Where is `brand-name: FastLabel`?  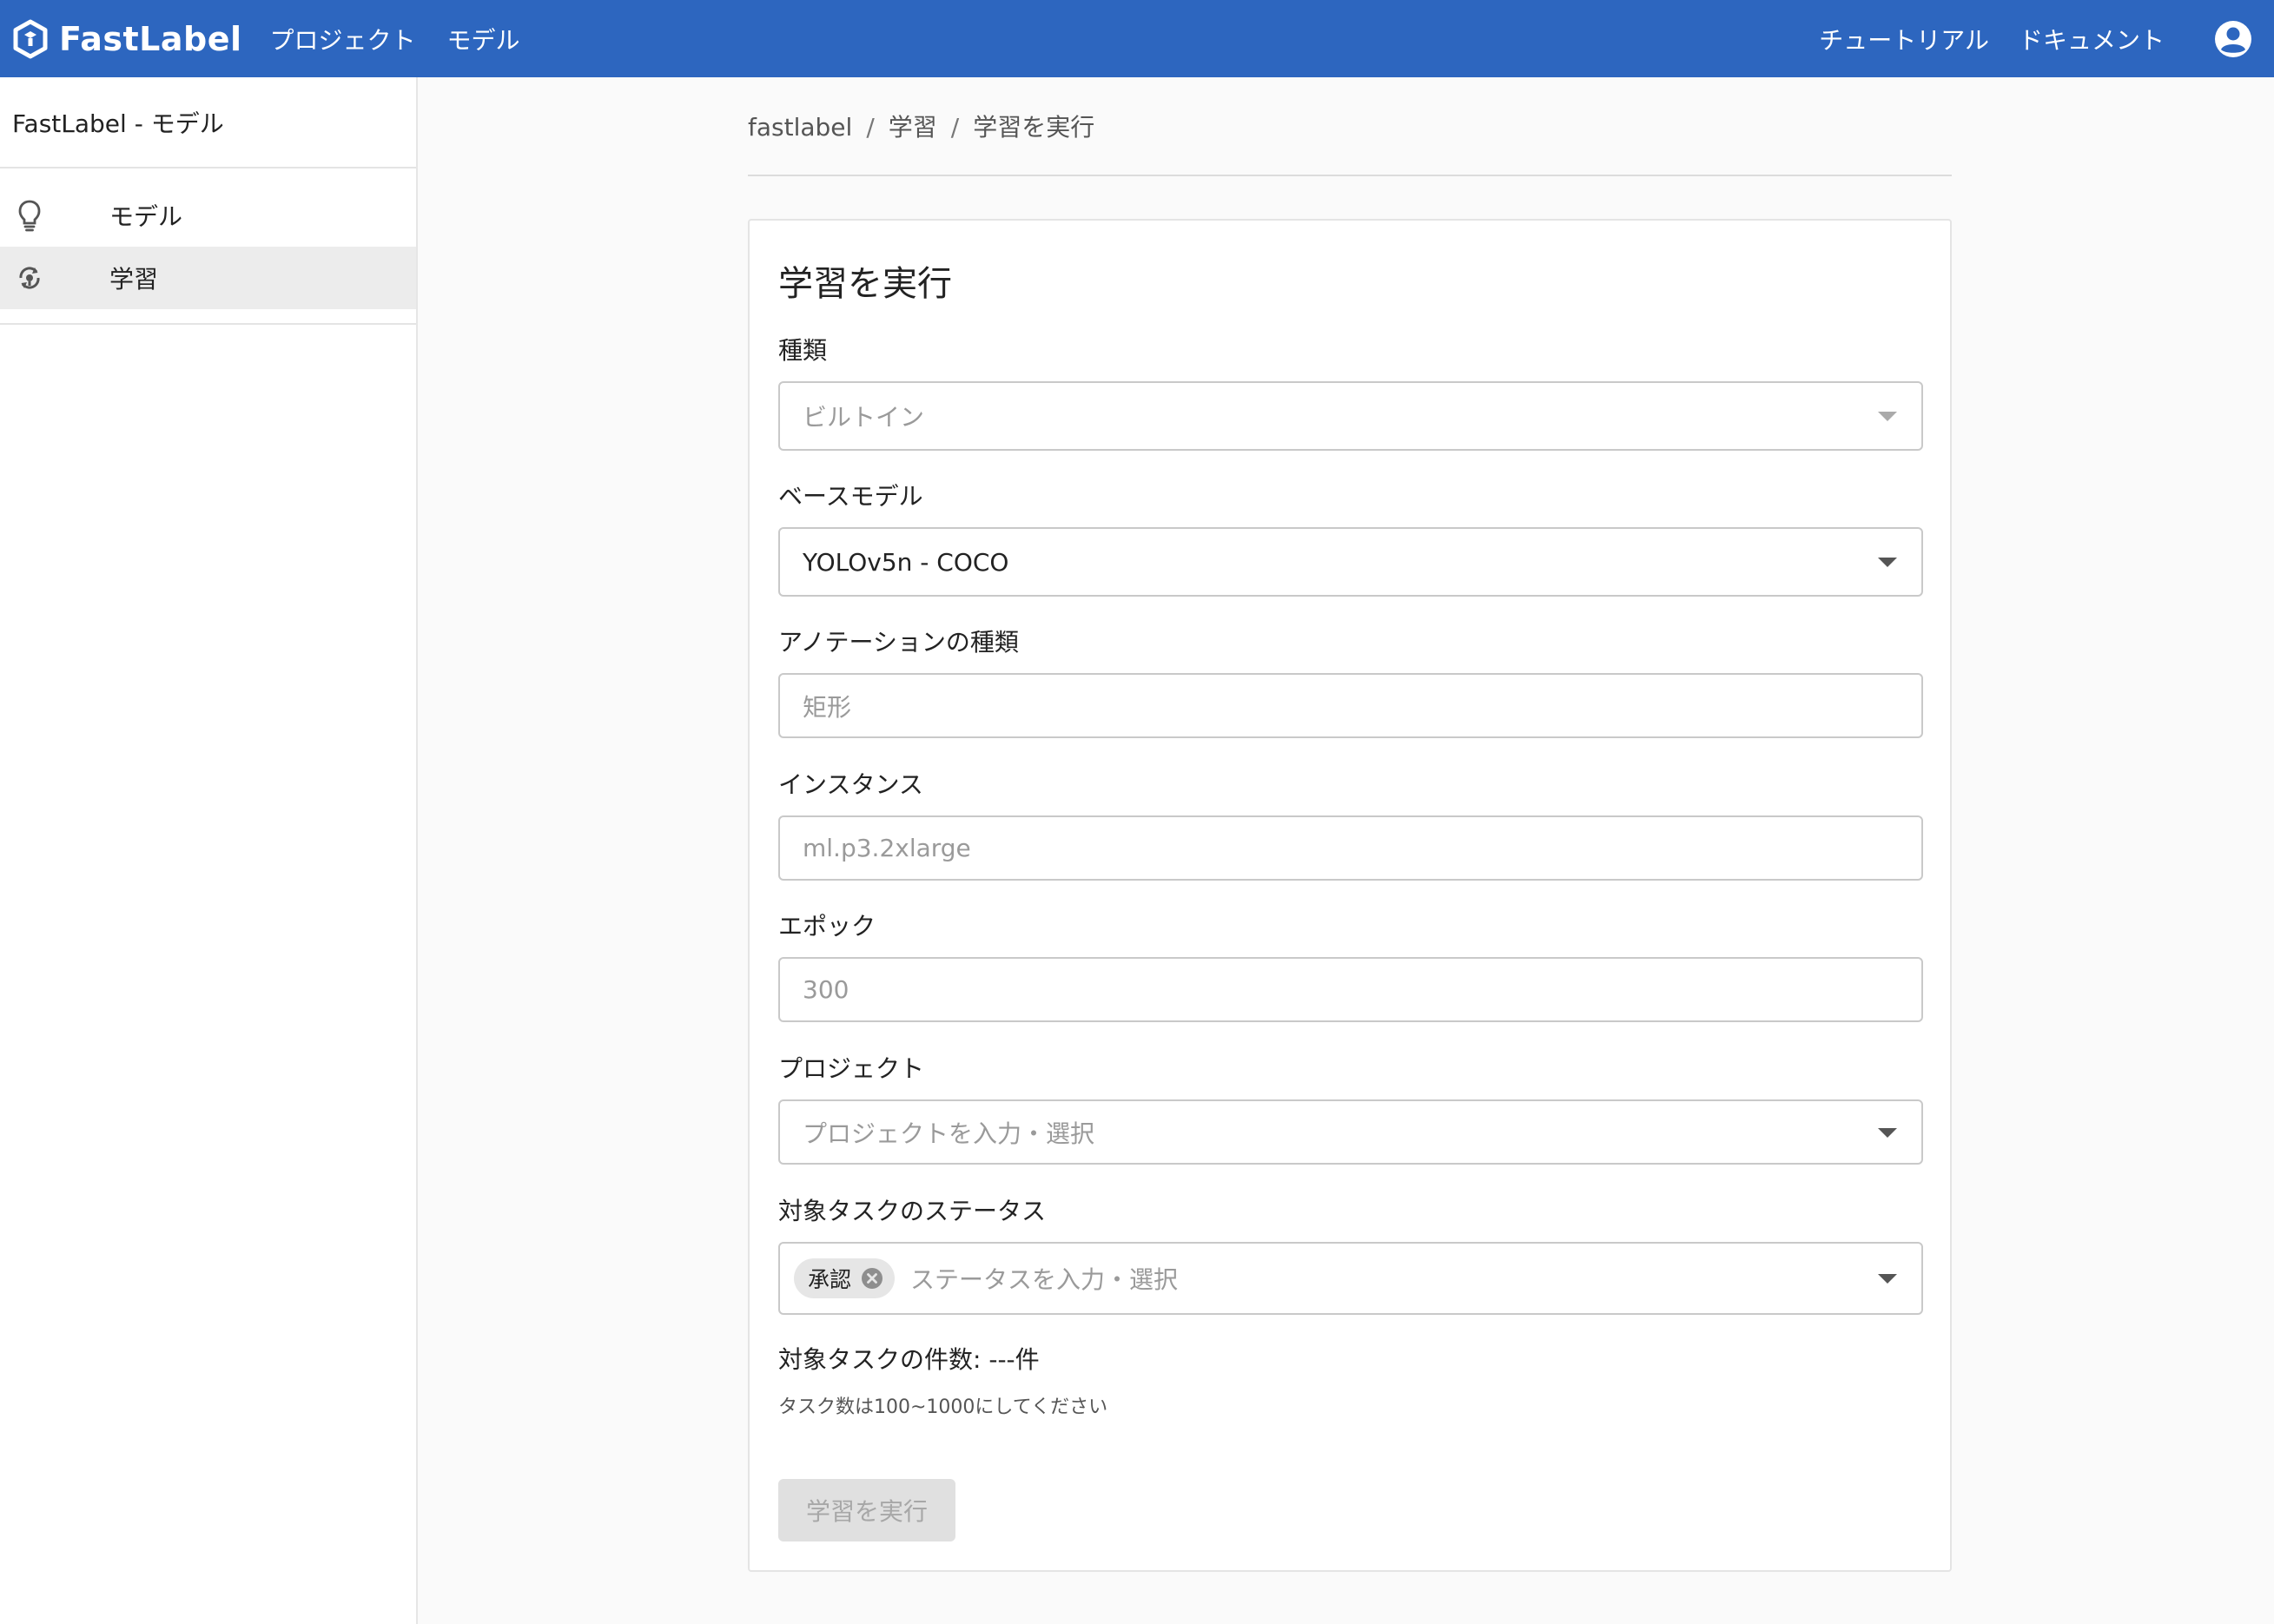 brand-name: FastLabel is located at coordinates (150, 38).